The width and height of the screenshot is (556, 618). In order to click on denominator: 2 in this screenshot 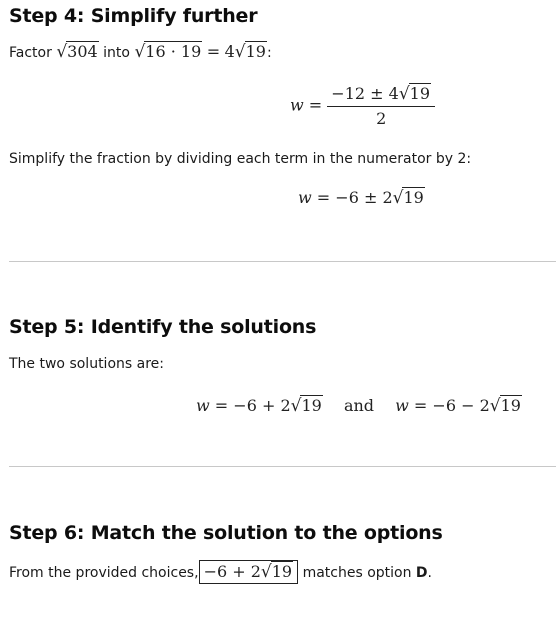, I will do `click(381, 118)`.